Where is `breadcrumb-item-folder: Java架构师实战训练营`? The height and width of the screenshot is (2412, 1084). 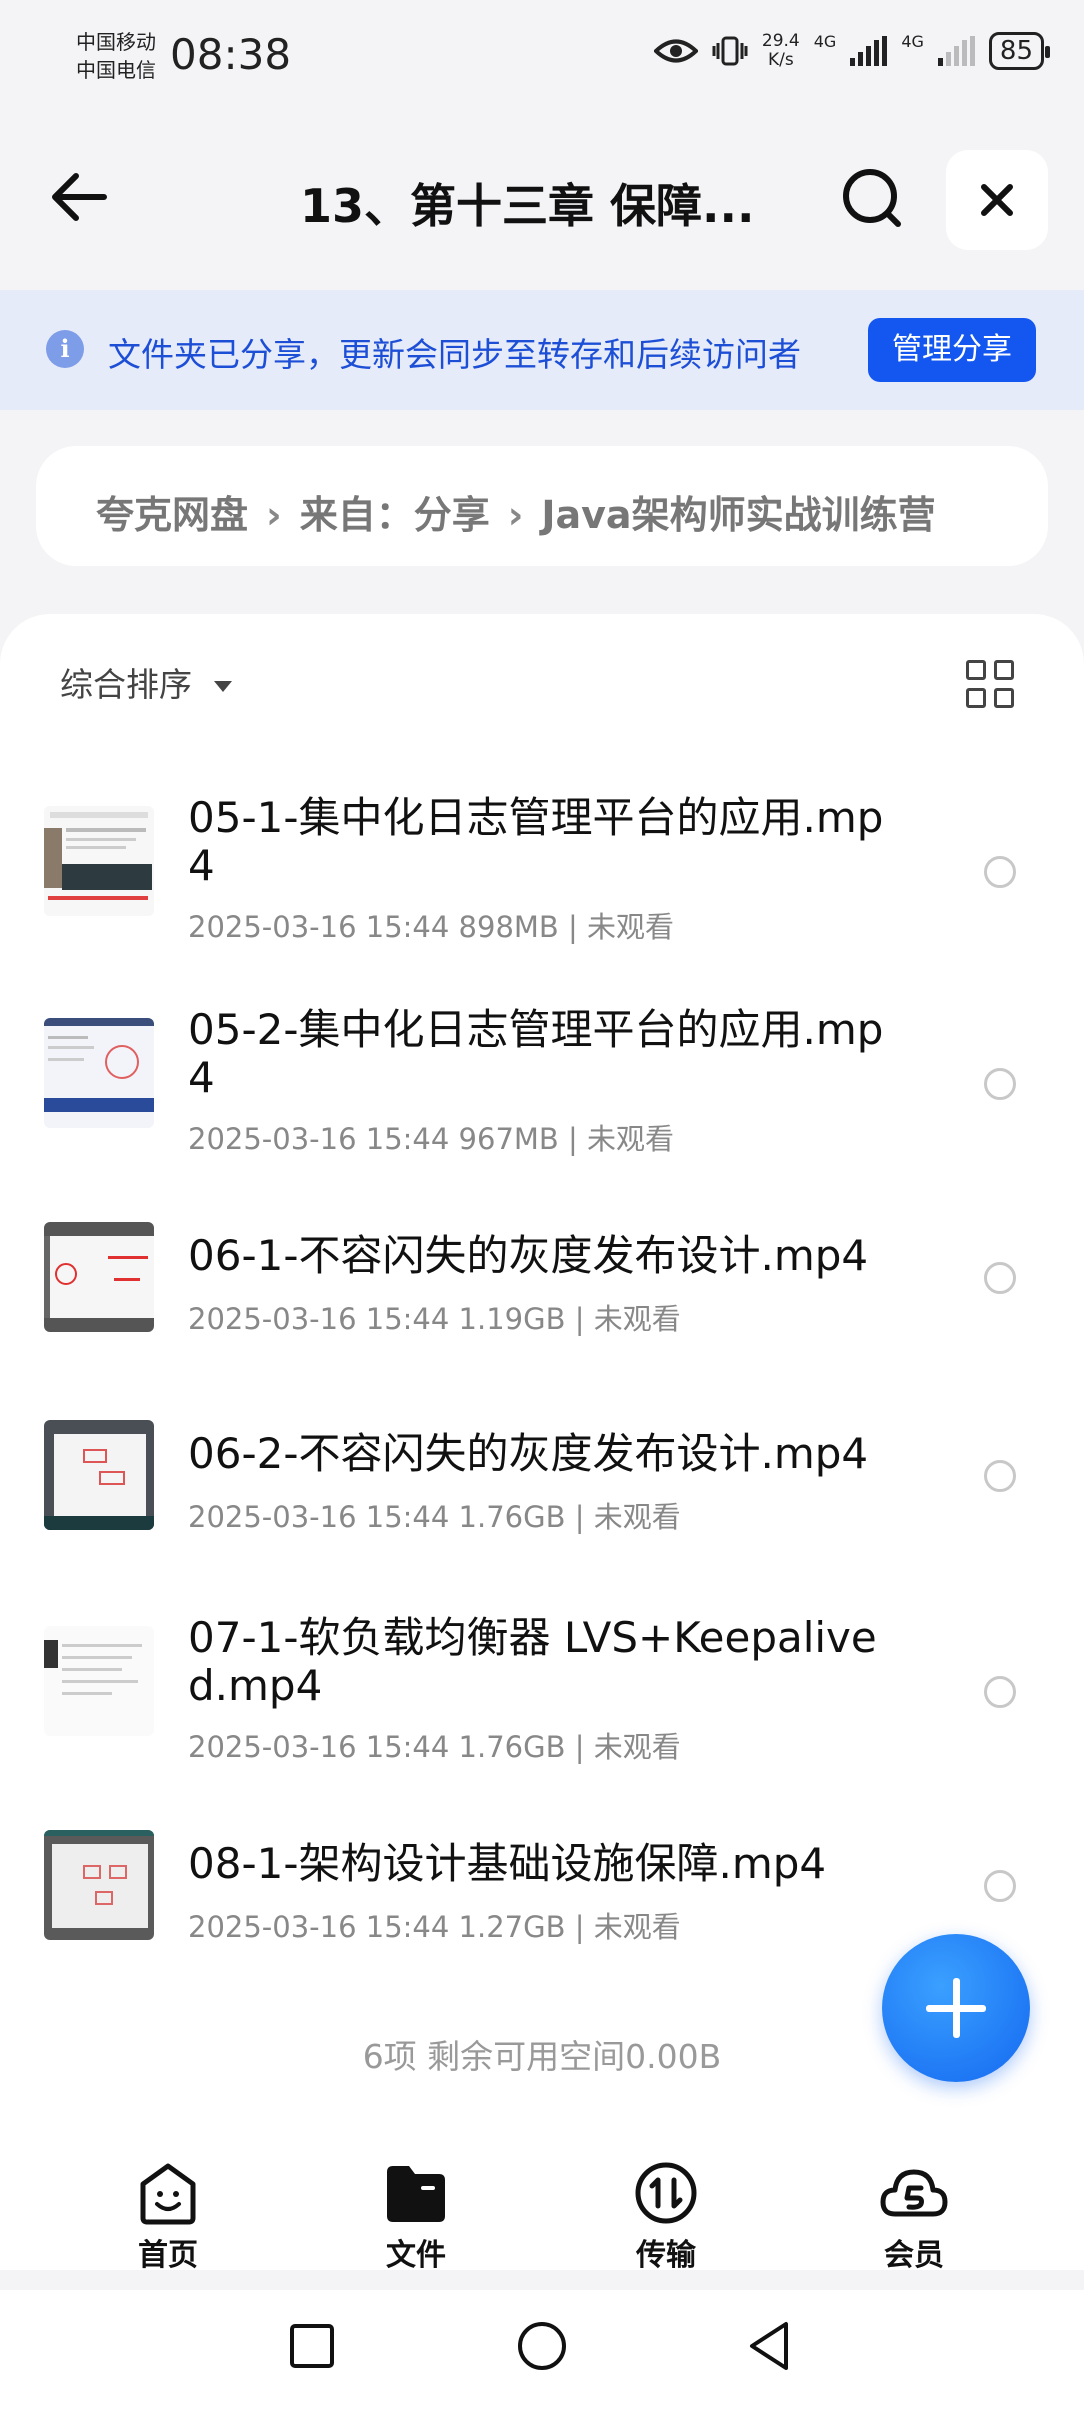
breadcrumb-item-folder: Java架构师实战训练营 is located at coordinates (738, 515).